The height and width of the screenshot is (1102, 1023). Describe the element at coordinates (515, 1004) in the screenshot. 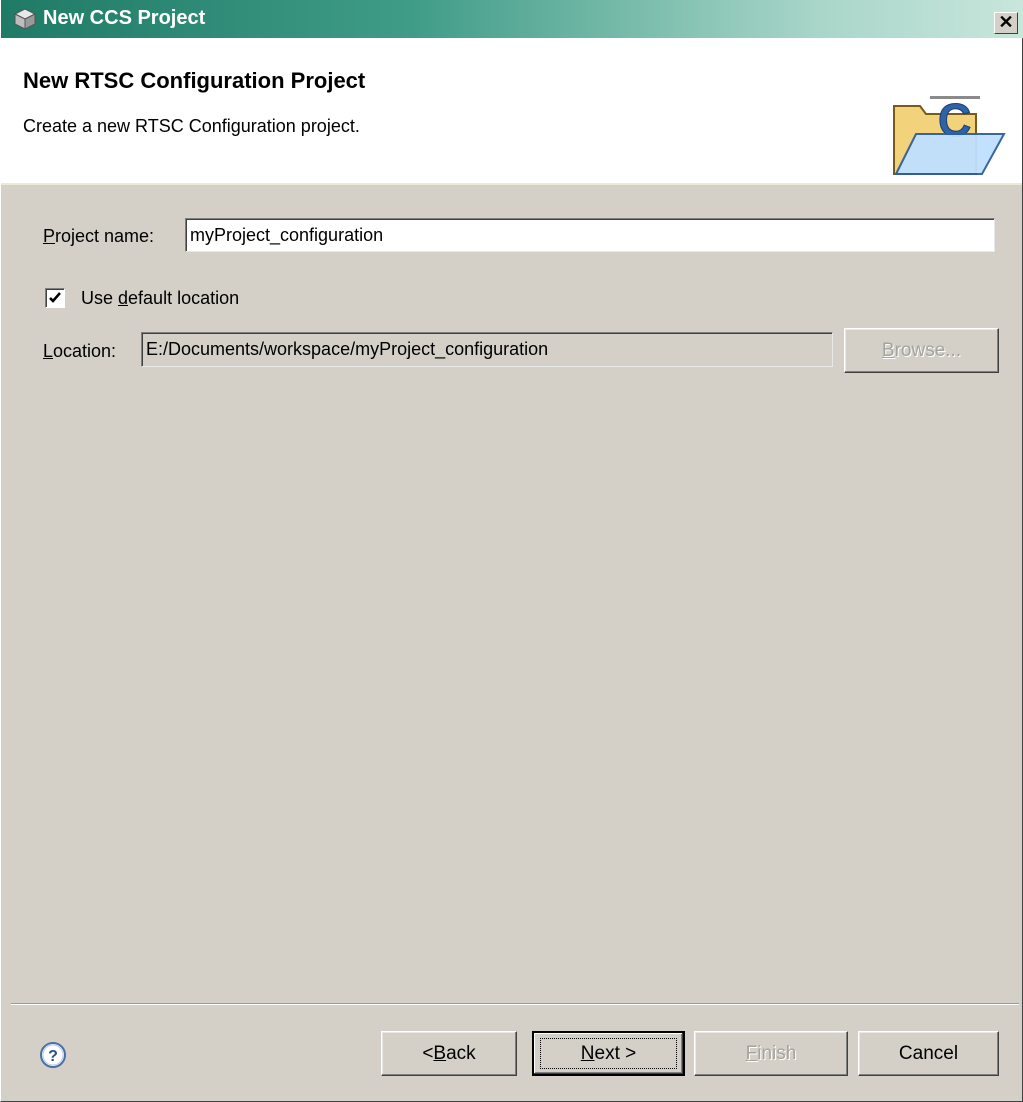

I see `footer-separator` at that location.